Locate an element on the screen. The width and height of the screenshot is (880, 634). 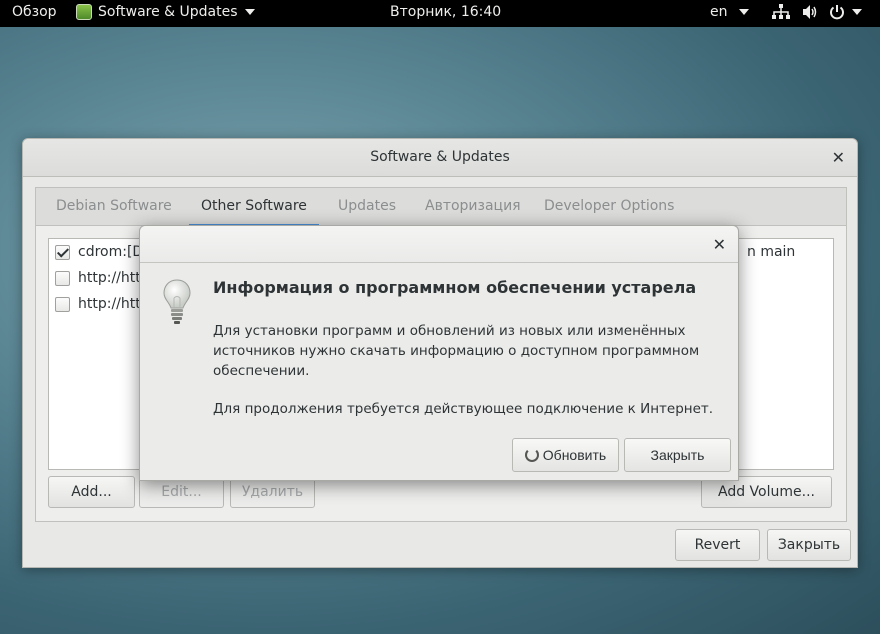
refresh-button-label: Обновить is located at coordinates (574, 455).